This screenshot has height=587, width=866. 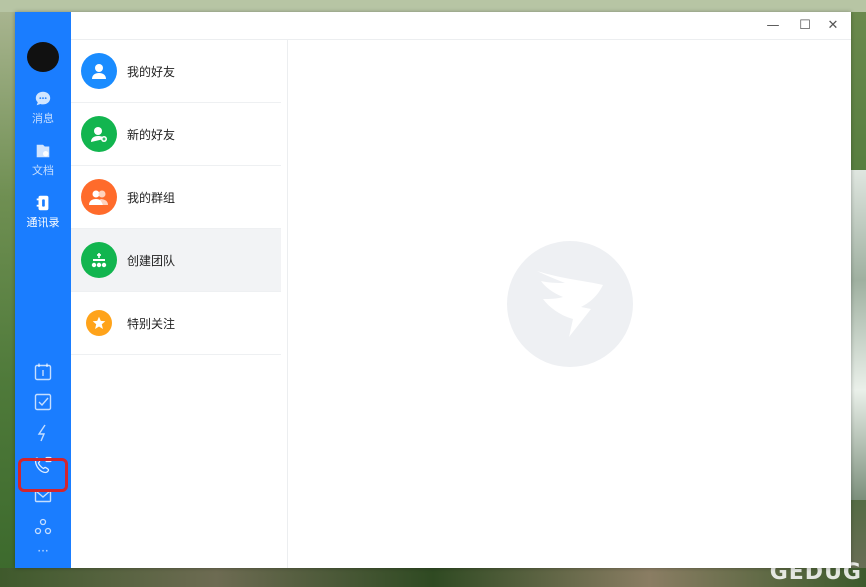 I want to click on nav-item-label: 通讯录, so click(x=43, y=222).